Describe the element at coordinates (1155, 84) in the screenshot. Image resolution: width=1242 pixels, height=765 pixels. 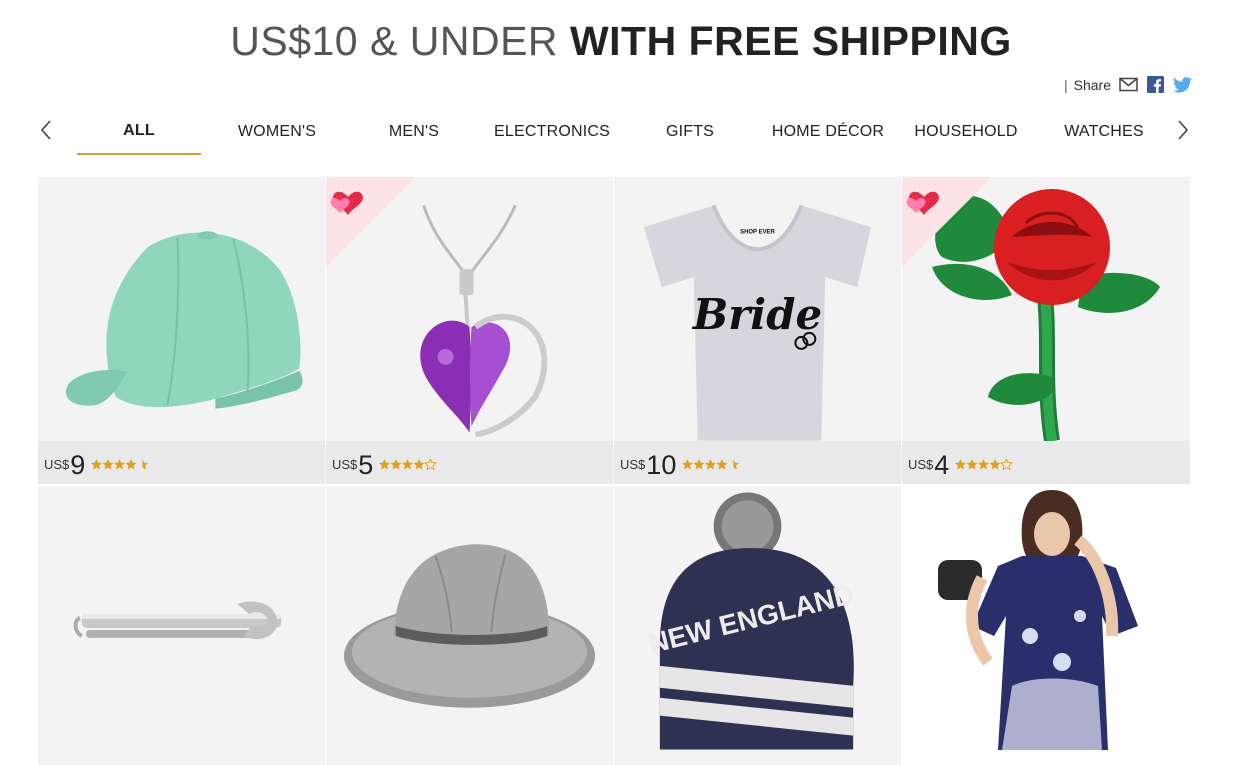
I see `facebook-icon` at that location.